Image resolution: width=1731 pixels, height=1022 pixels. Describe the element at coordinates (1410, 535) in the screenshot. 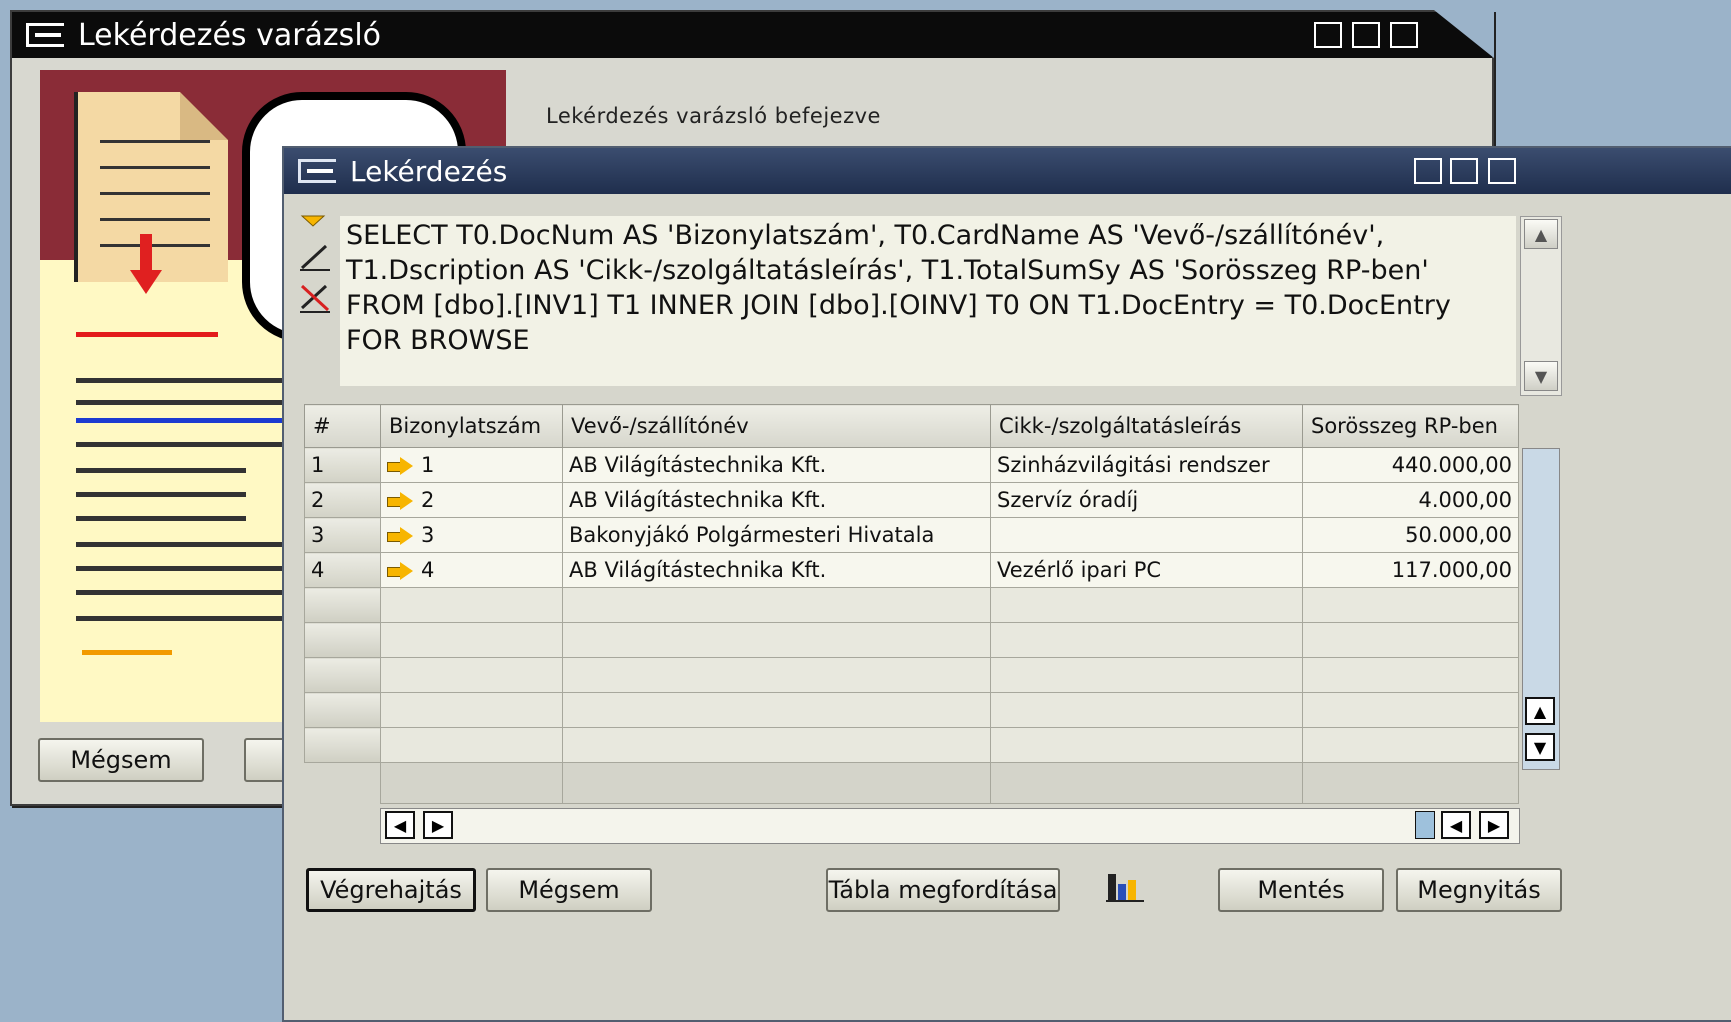

I see `total-cell: 50.000,00` at that location.